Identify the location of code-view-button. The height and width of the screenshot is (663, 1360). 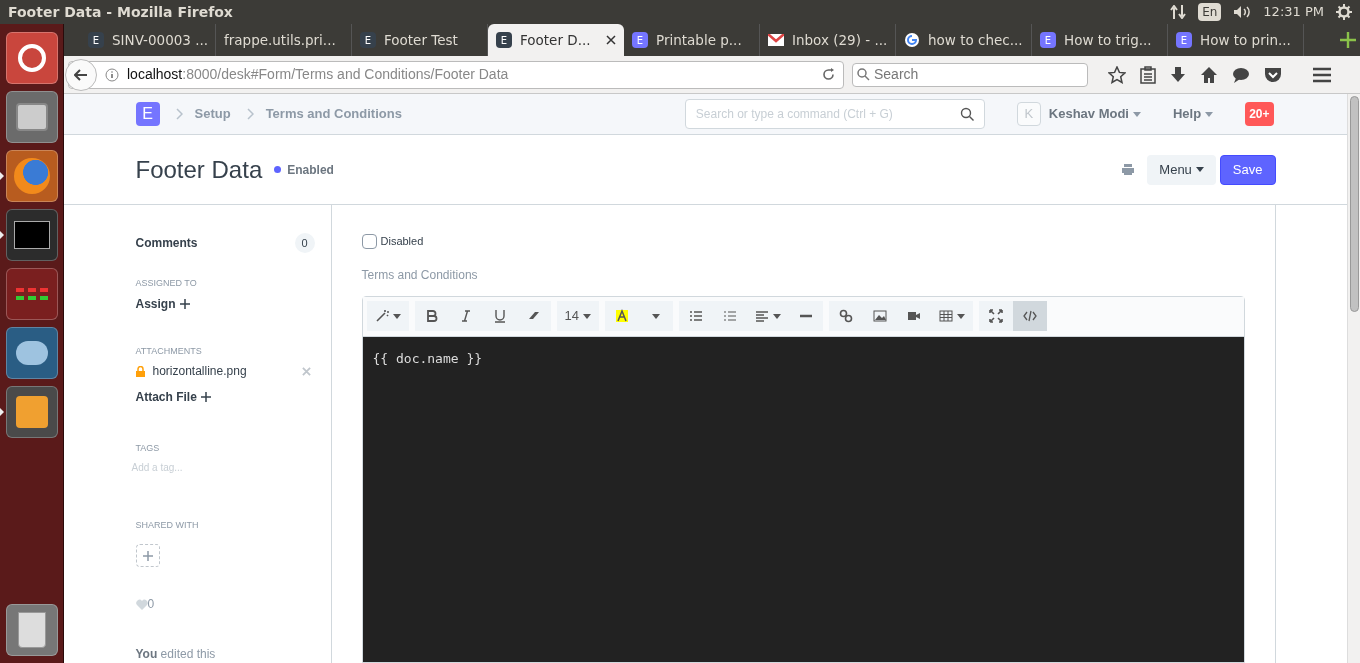
(1029, 316).